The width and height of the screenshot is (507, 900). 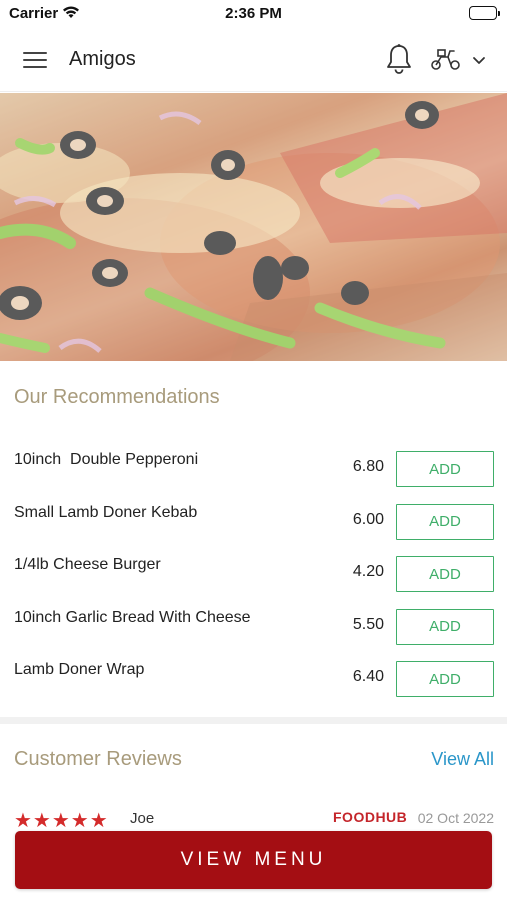 I want to click on review-source-logo: FOODHUB, so click(x=370, y=817).